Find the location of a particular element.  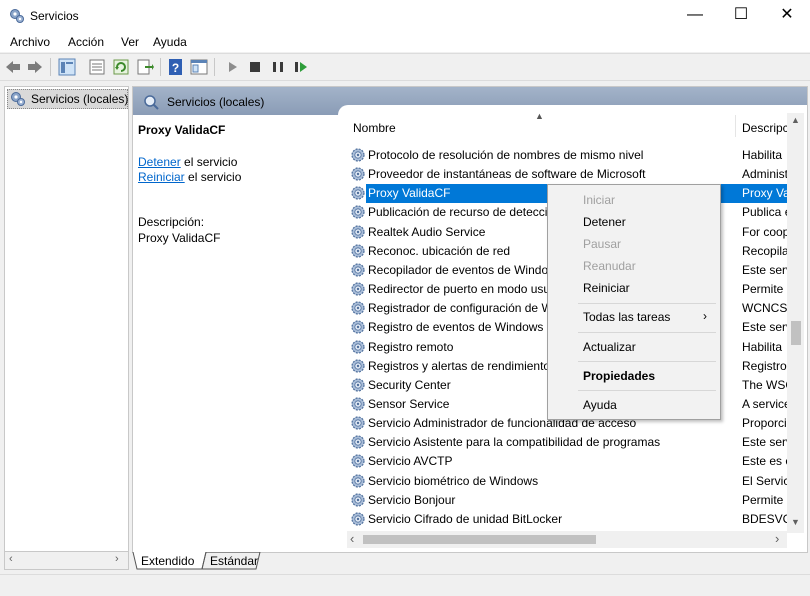

title-bar: Servicios — ☐ ✕ is located at coordinates (405, 16).